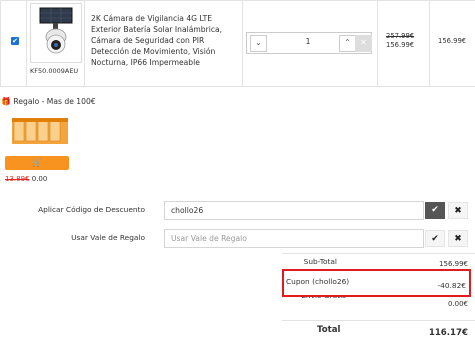 This screenshot has height=352, width=475. Describe the element at coordinates (0, 43) in the screenshot. I see `table-left-border` at that location.